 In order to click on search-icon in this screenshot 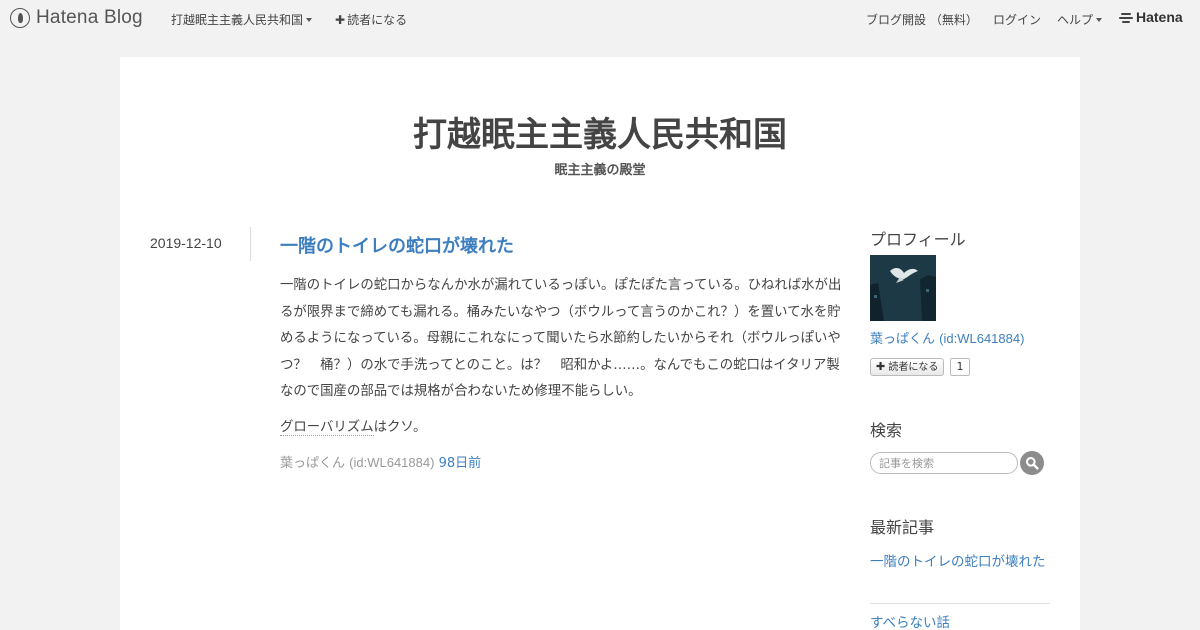, I will do `click(1032, 463)`.